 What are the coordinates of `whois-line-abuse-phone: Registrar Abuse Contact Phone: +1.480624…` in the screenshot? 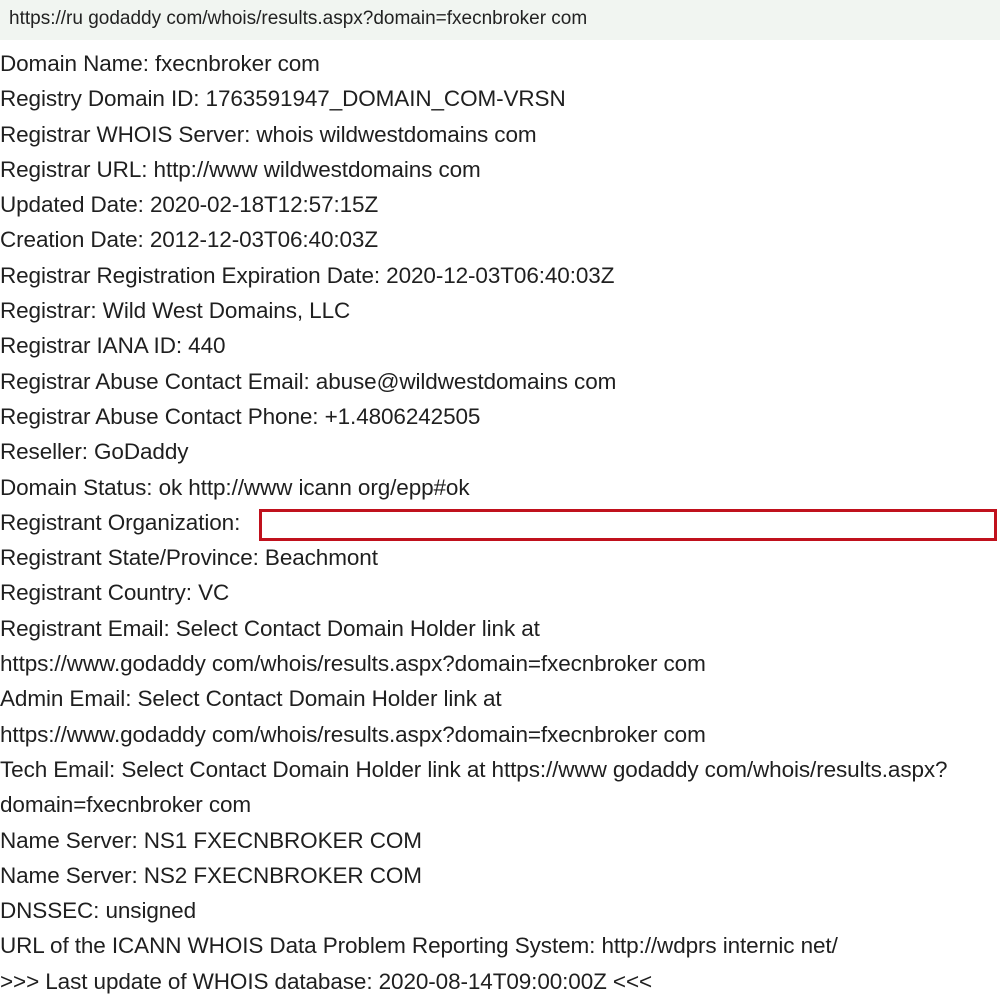 It's located at (240, 416).